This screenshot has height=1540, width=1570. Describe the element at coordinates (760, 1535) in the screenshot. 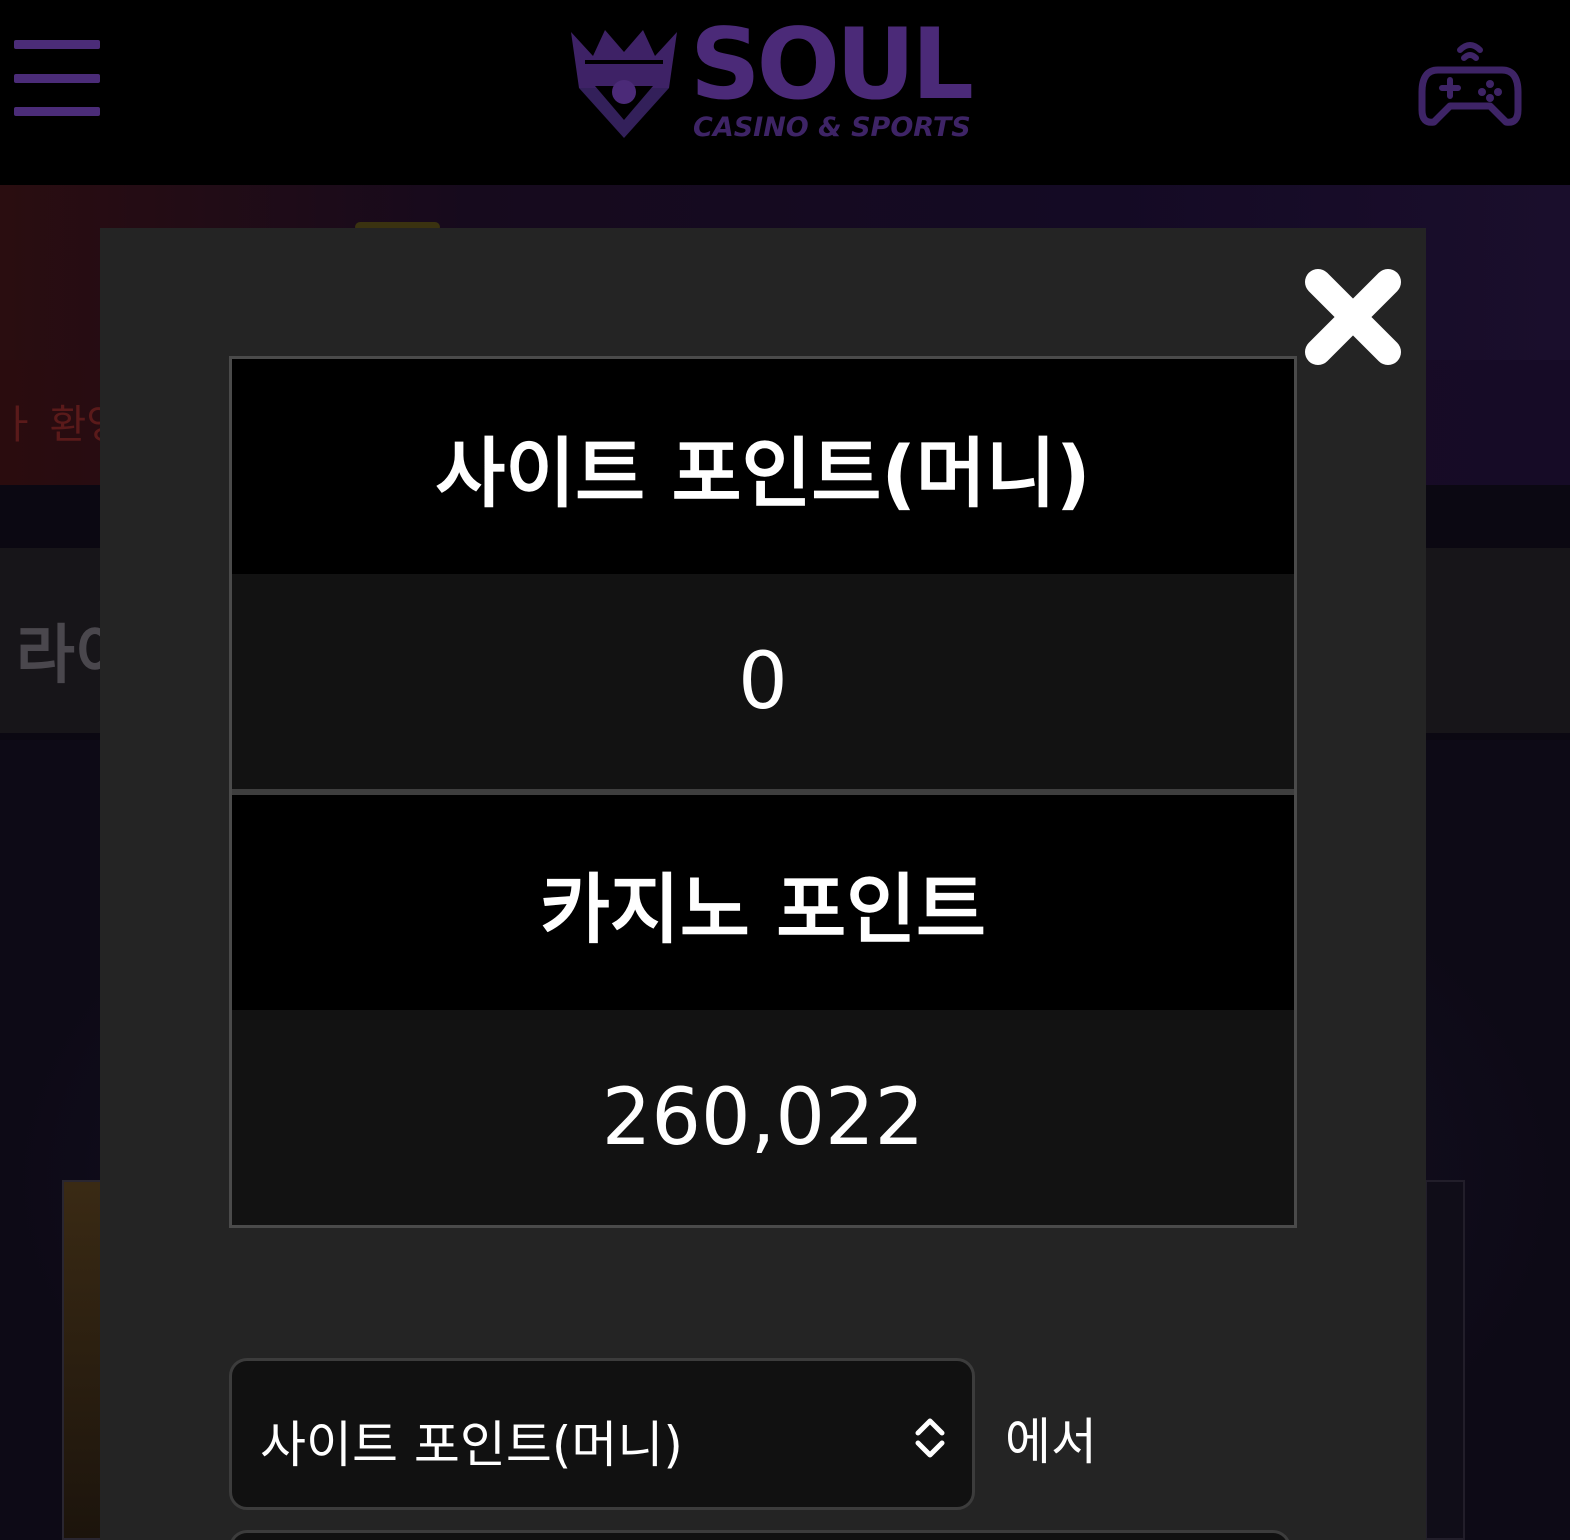

I see `to-point-select` at that location.